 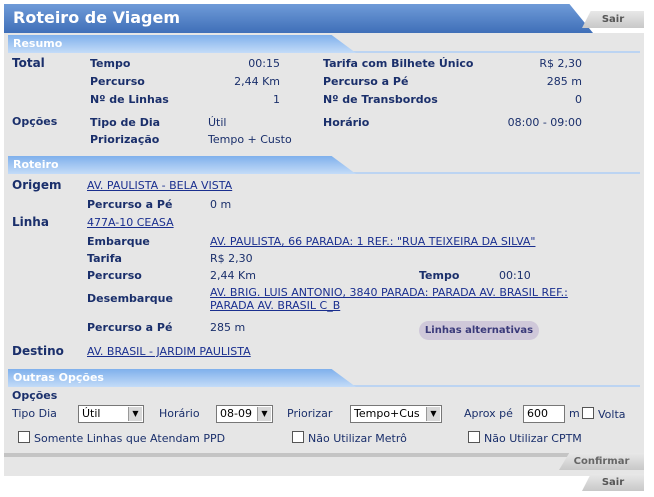 I want to click on outras-title: Outras Opções, so click(x=58, y=377).